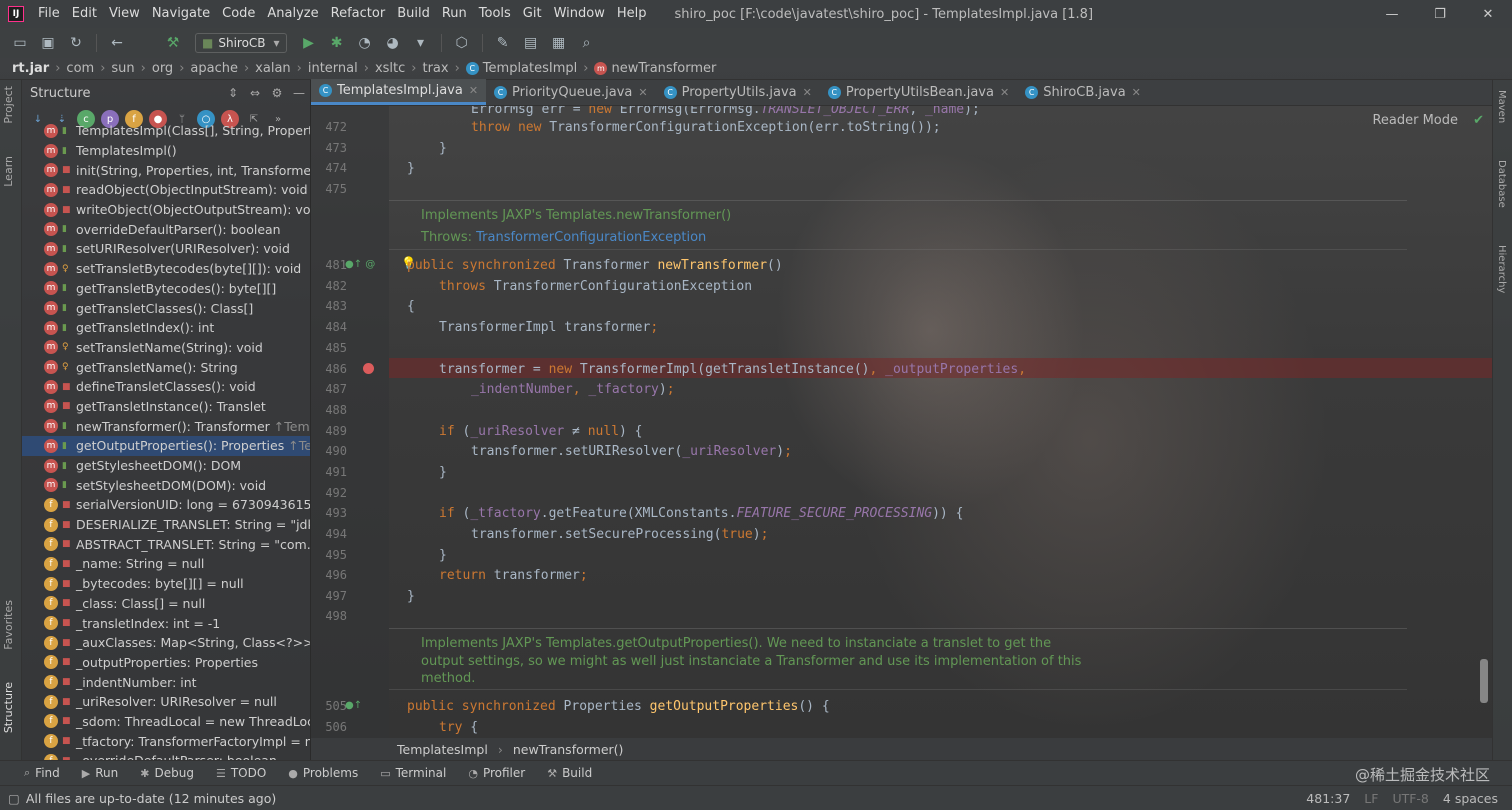 The image size is (1512, 810). Describe the element at coordinates (337, 43) in the screenshot. I see `debug-icon: ✱` at that location.